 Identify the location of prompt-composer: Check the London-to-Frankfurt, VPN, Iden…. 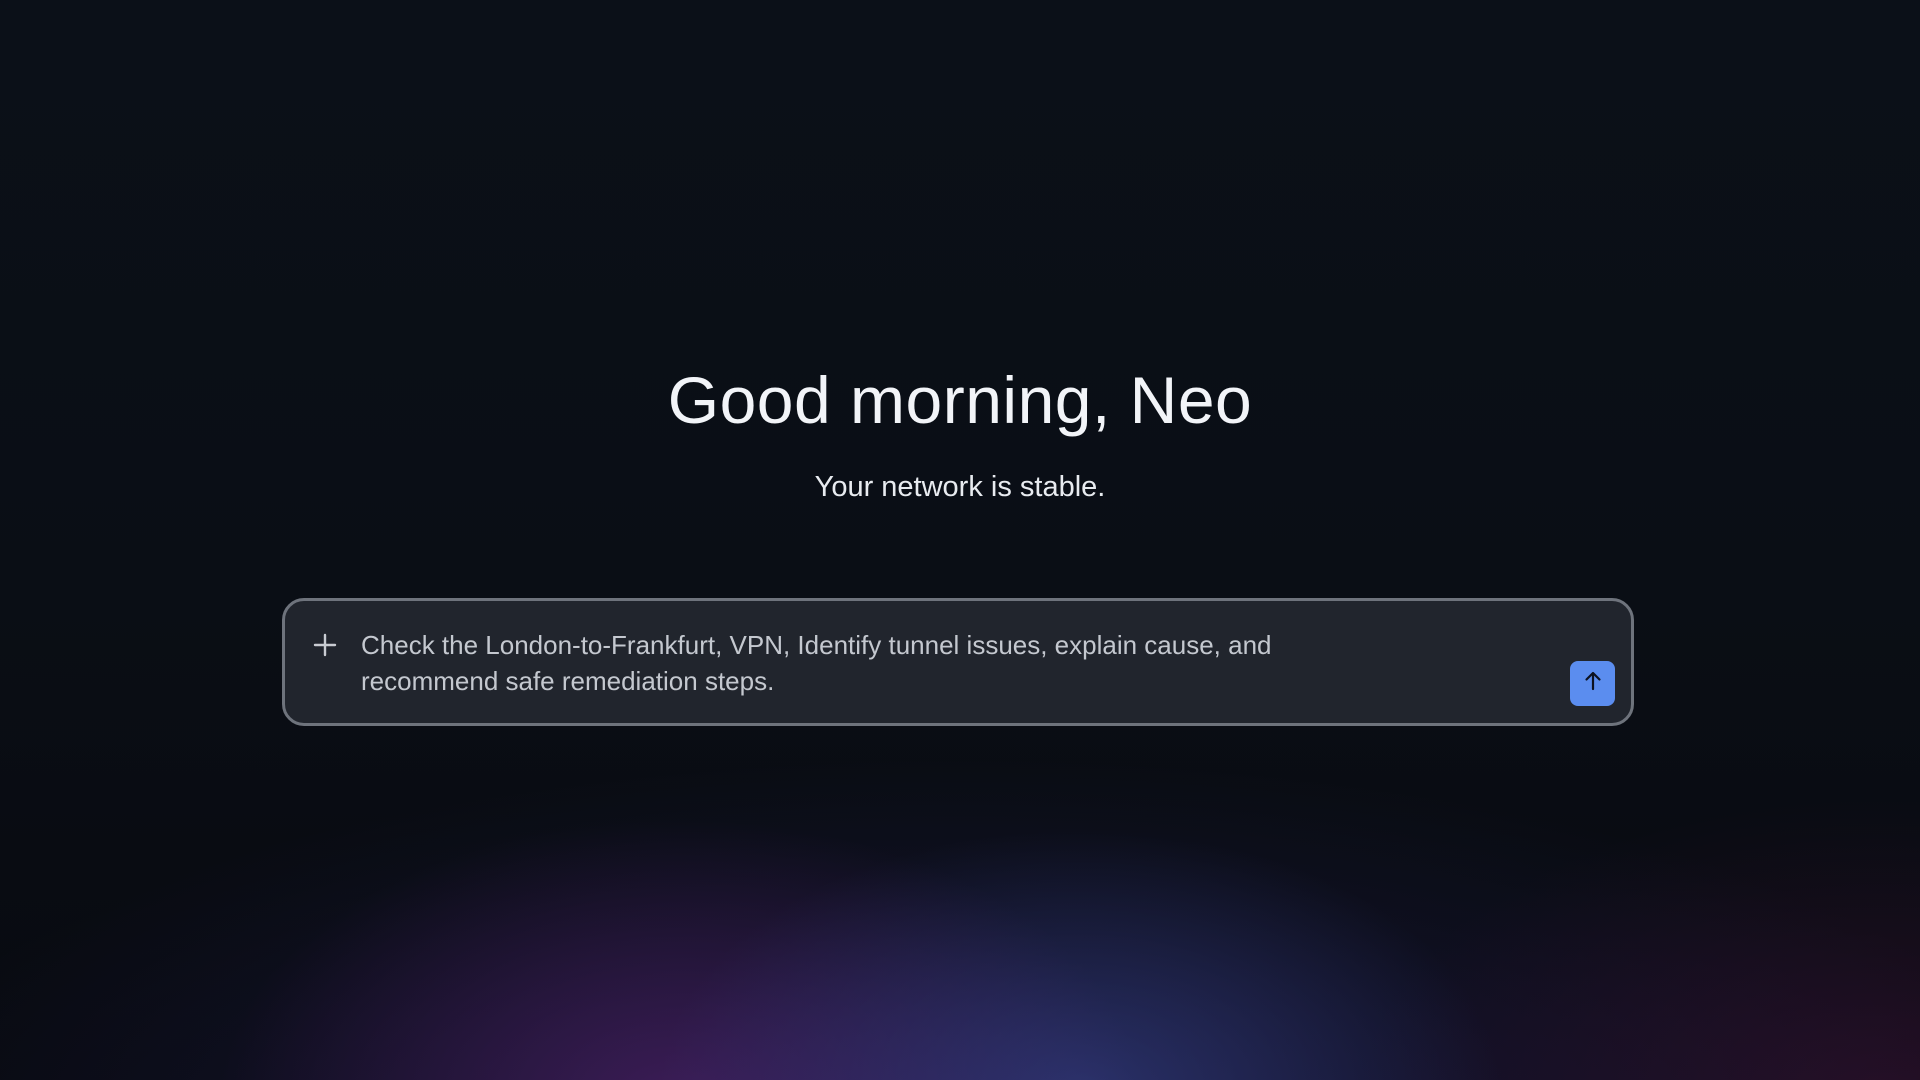
(958, 662).